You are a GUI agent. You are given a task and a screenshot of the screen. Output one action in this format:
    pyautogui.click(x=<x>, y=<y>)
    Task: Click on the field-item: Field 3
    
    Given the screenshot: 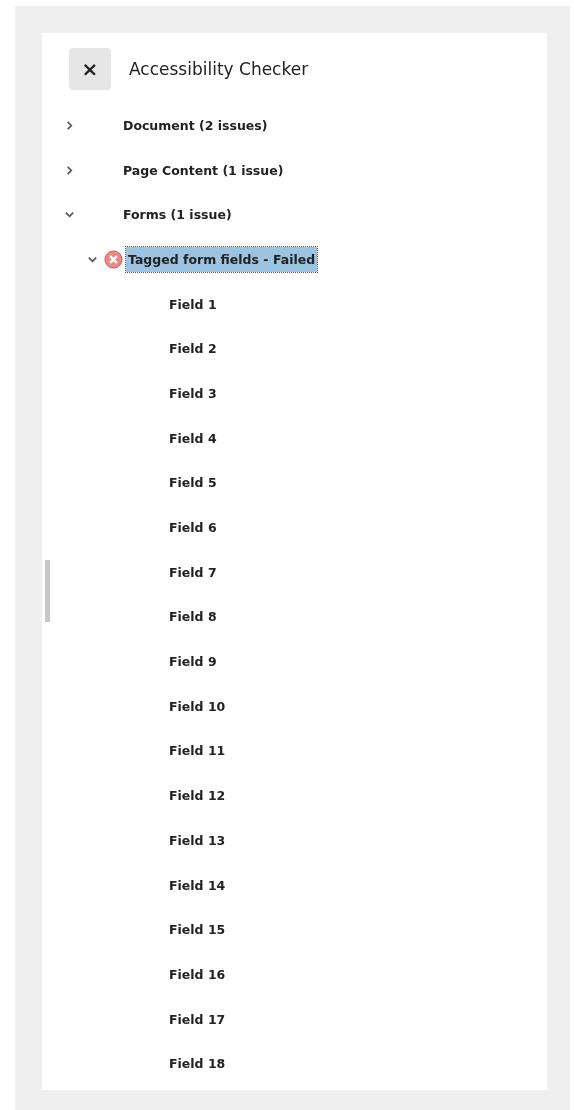 What is the action you would take?
    pyautogui.click(x=193, y=393)
    